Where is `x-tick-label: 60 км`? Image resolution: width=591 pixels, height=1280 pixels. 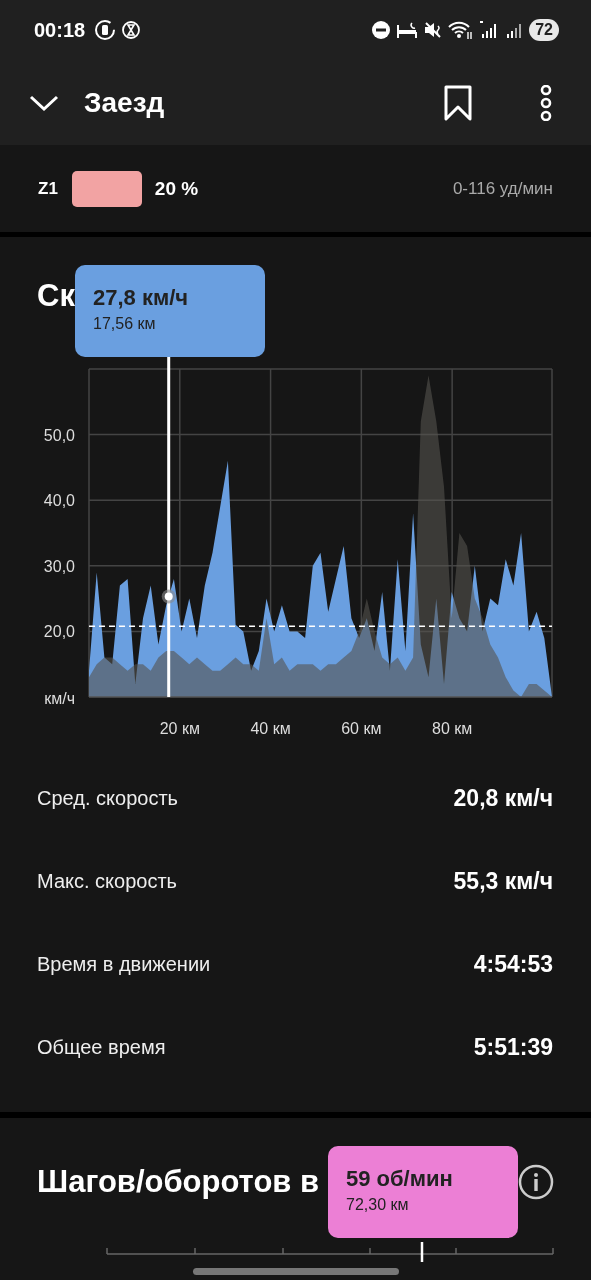 x-tick-label: 60 км is located at coordinates (361, 728).